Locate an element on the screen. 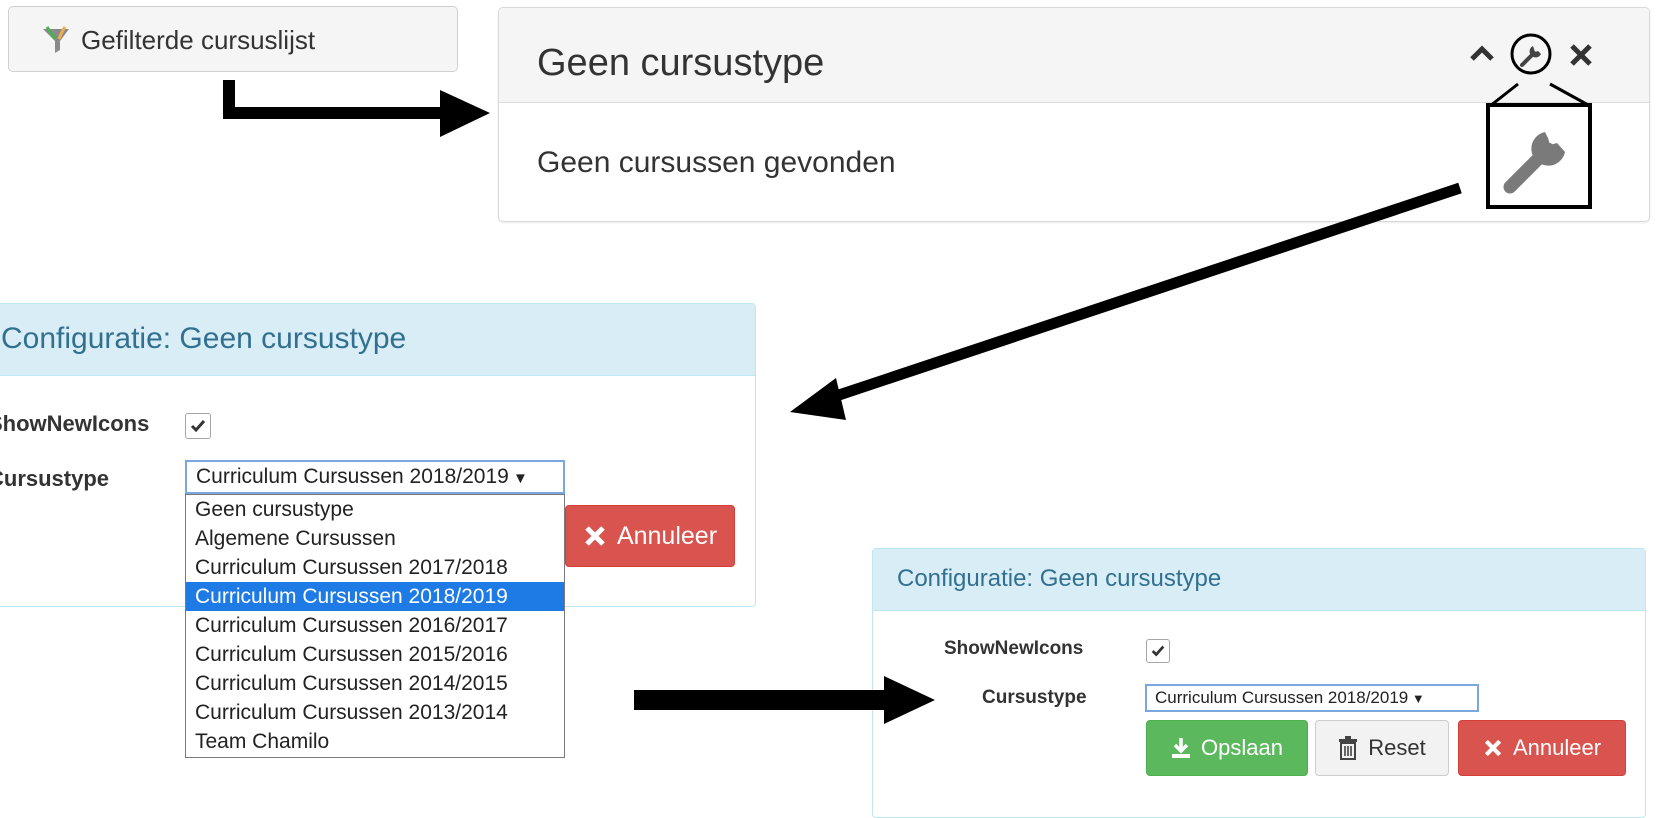  trash-icon is located at coordinates (1348, 748).